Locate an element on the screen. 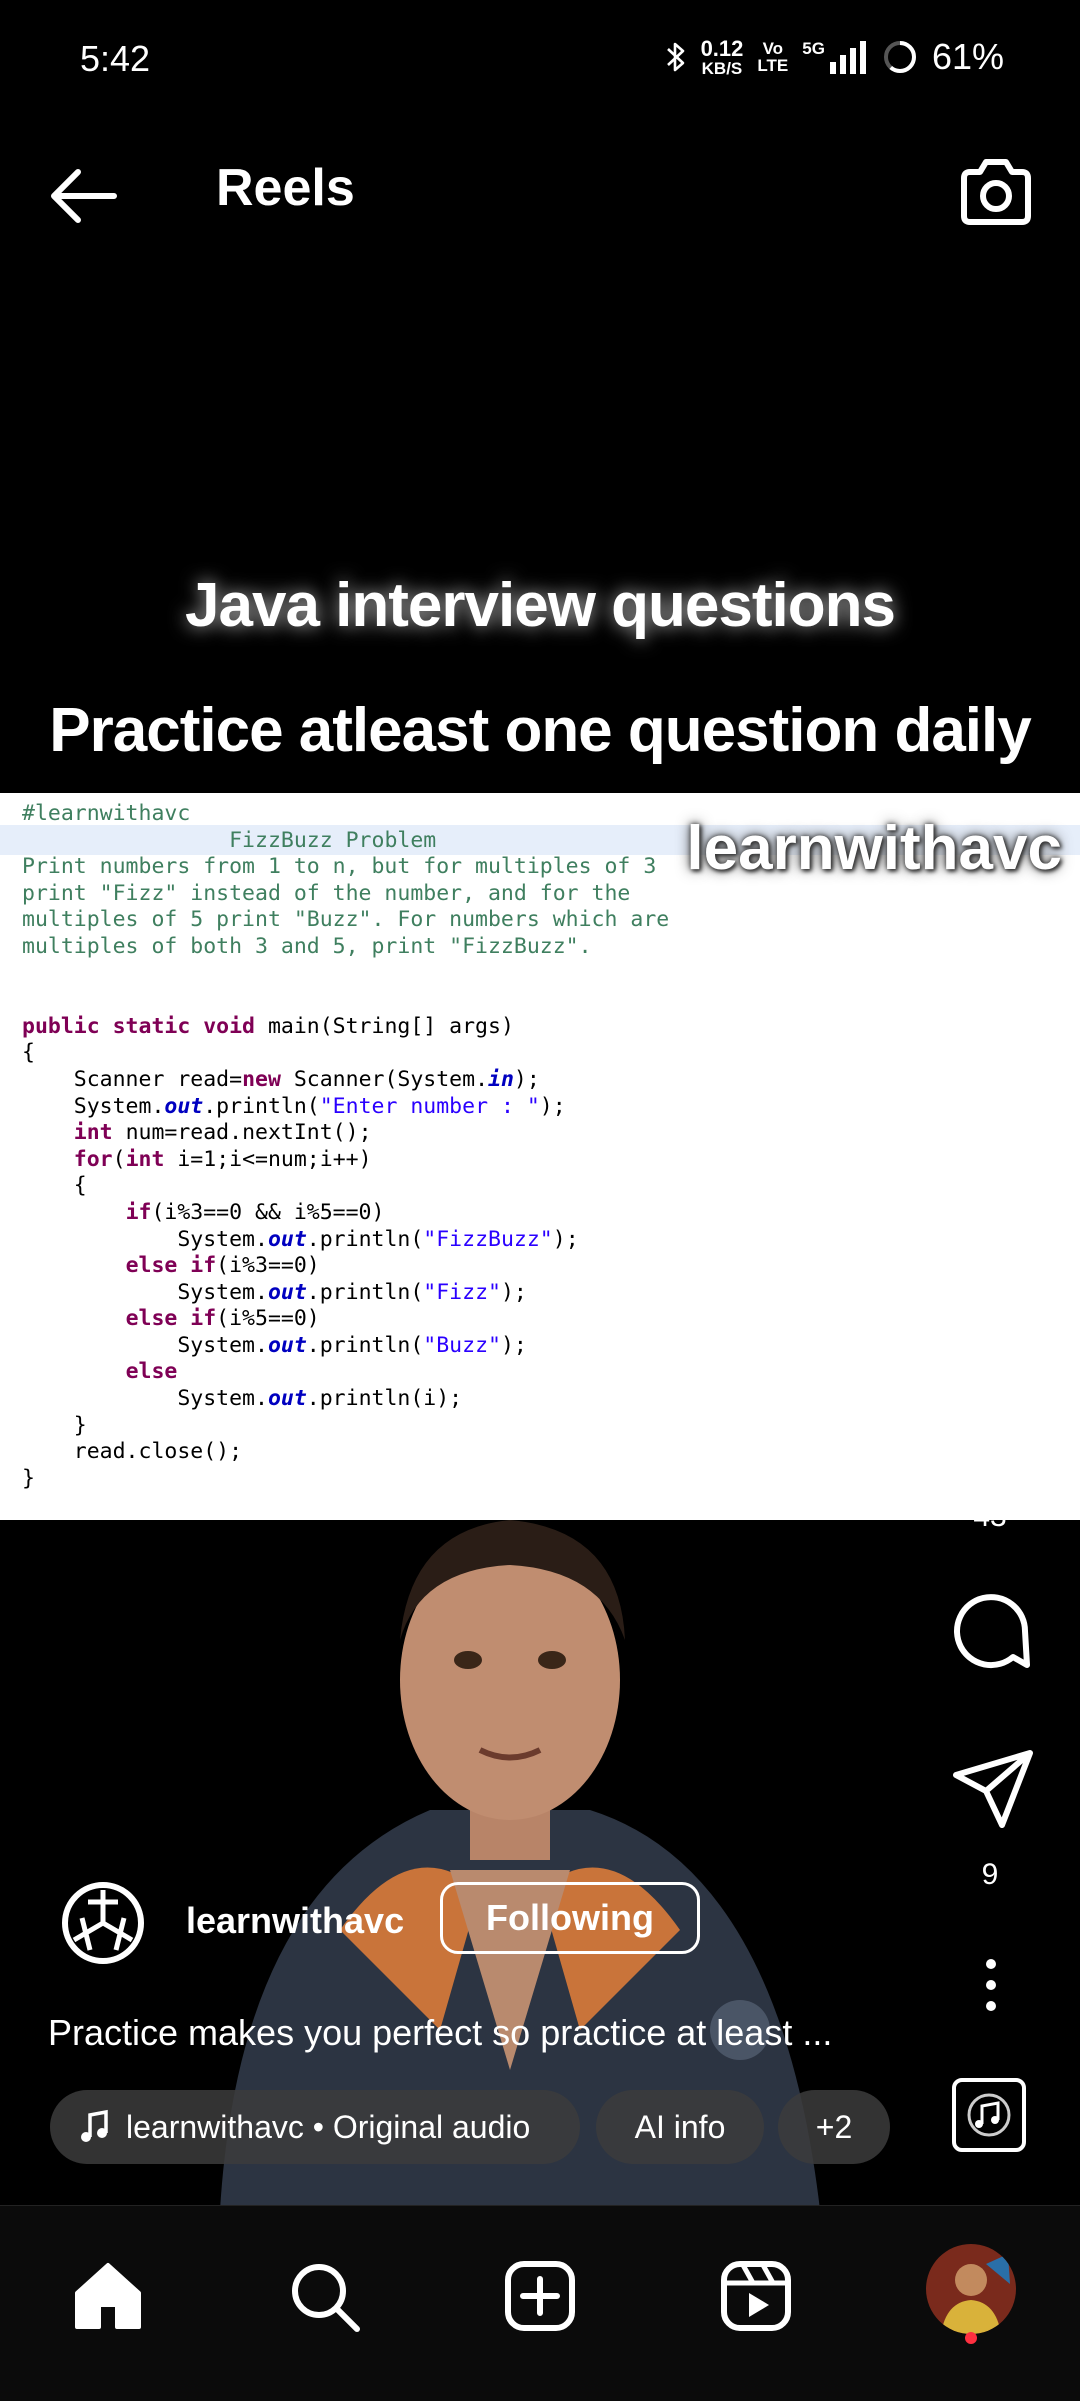  audio-chip: learnwithavc • Original audio is located at coordinates (315, 2127).